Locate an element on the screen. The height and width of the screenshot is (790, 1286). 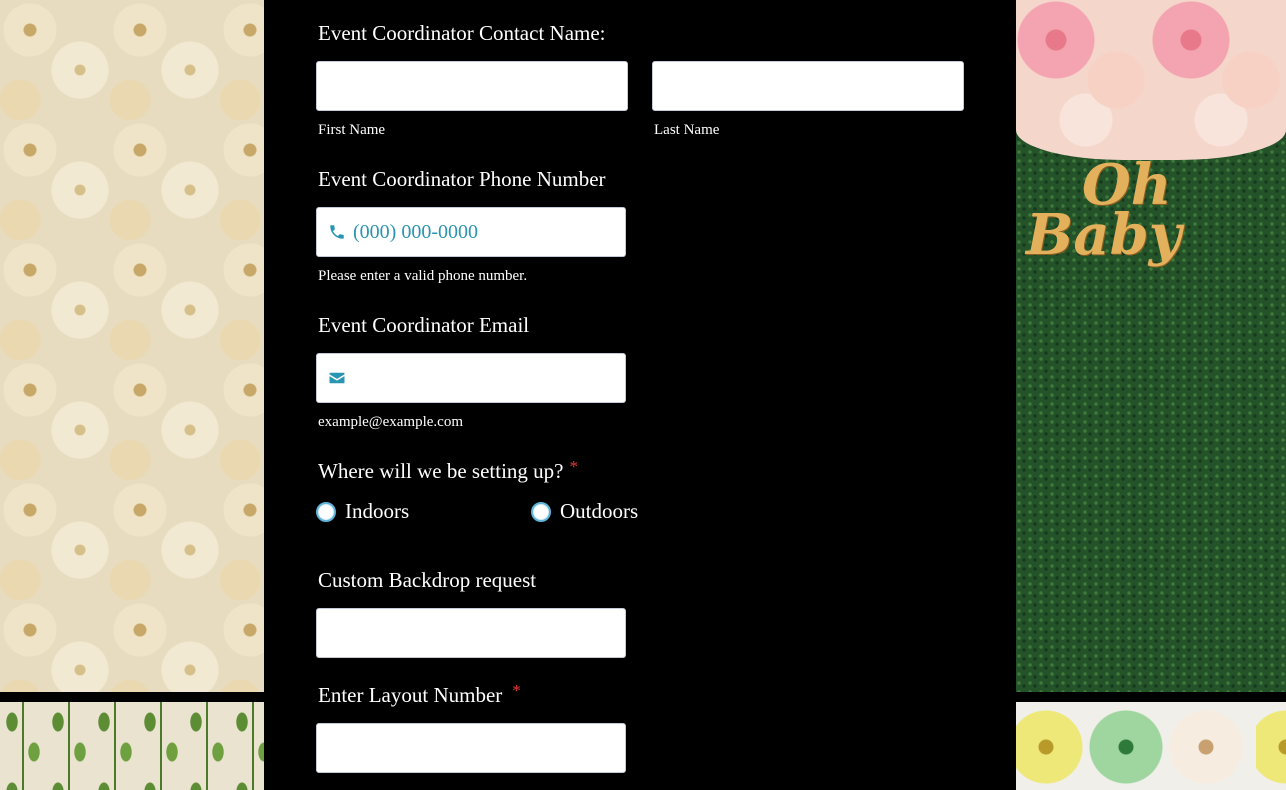
first-name-field is located at coordinates (472, 86).